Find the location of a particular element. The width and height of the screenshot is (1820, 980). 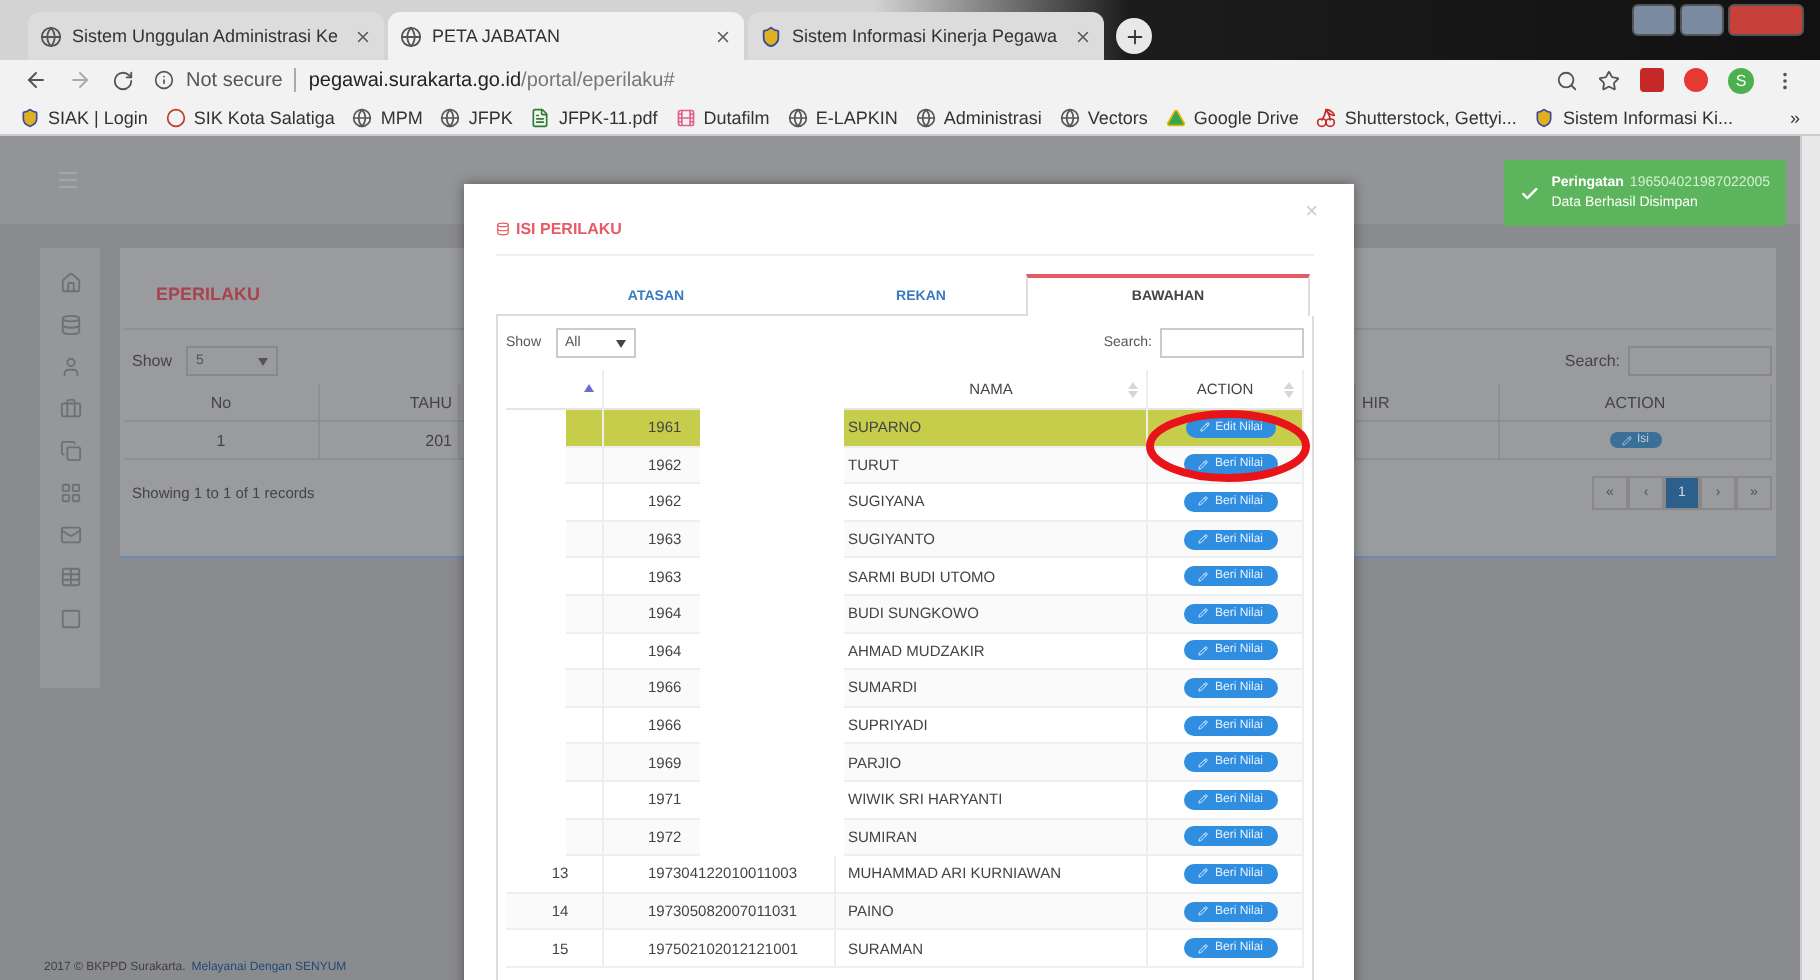

database-icon is located at coordinates (503, 229).